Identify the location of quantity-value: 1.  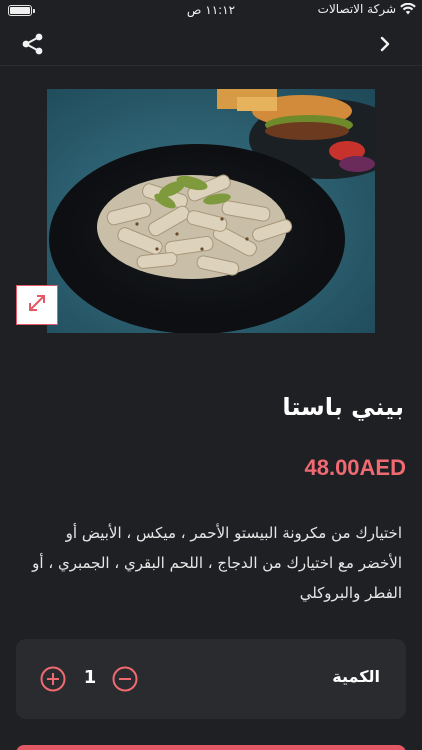
(90, 677).